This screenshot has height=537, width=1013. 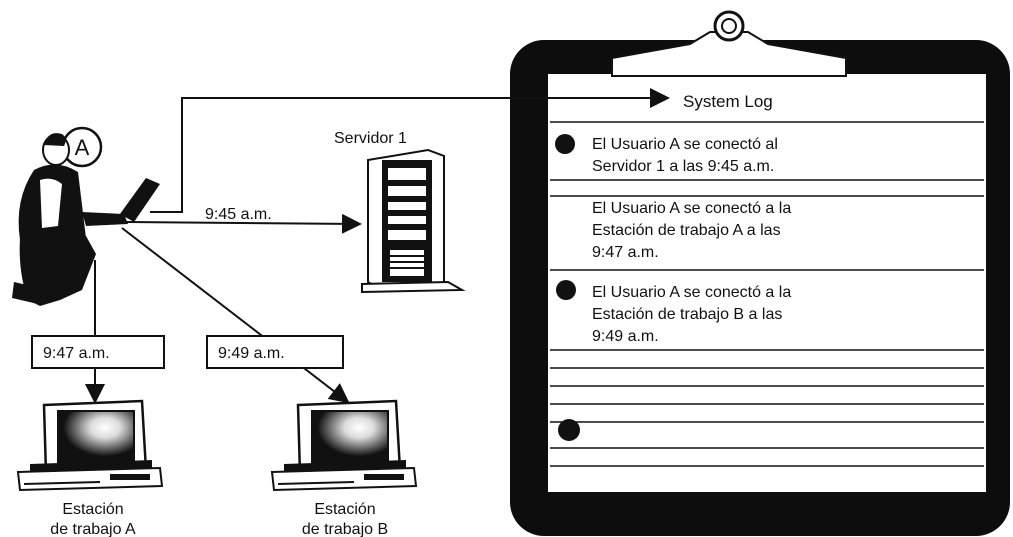 I want to click on time-label-server: 9:45 a.m., so click(x=238, y=214).